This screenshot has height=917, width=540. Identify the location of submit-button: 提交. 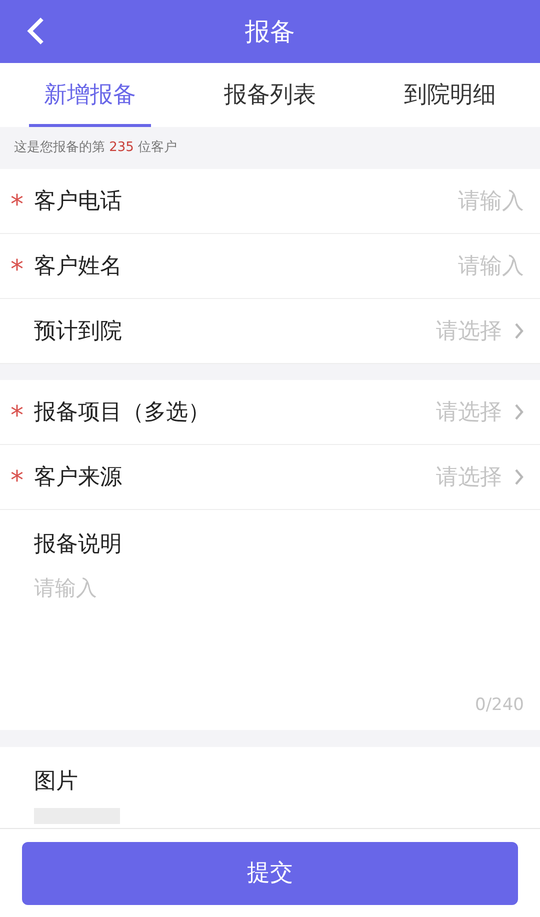
(270, 873).